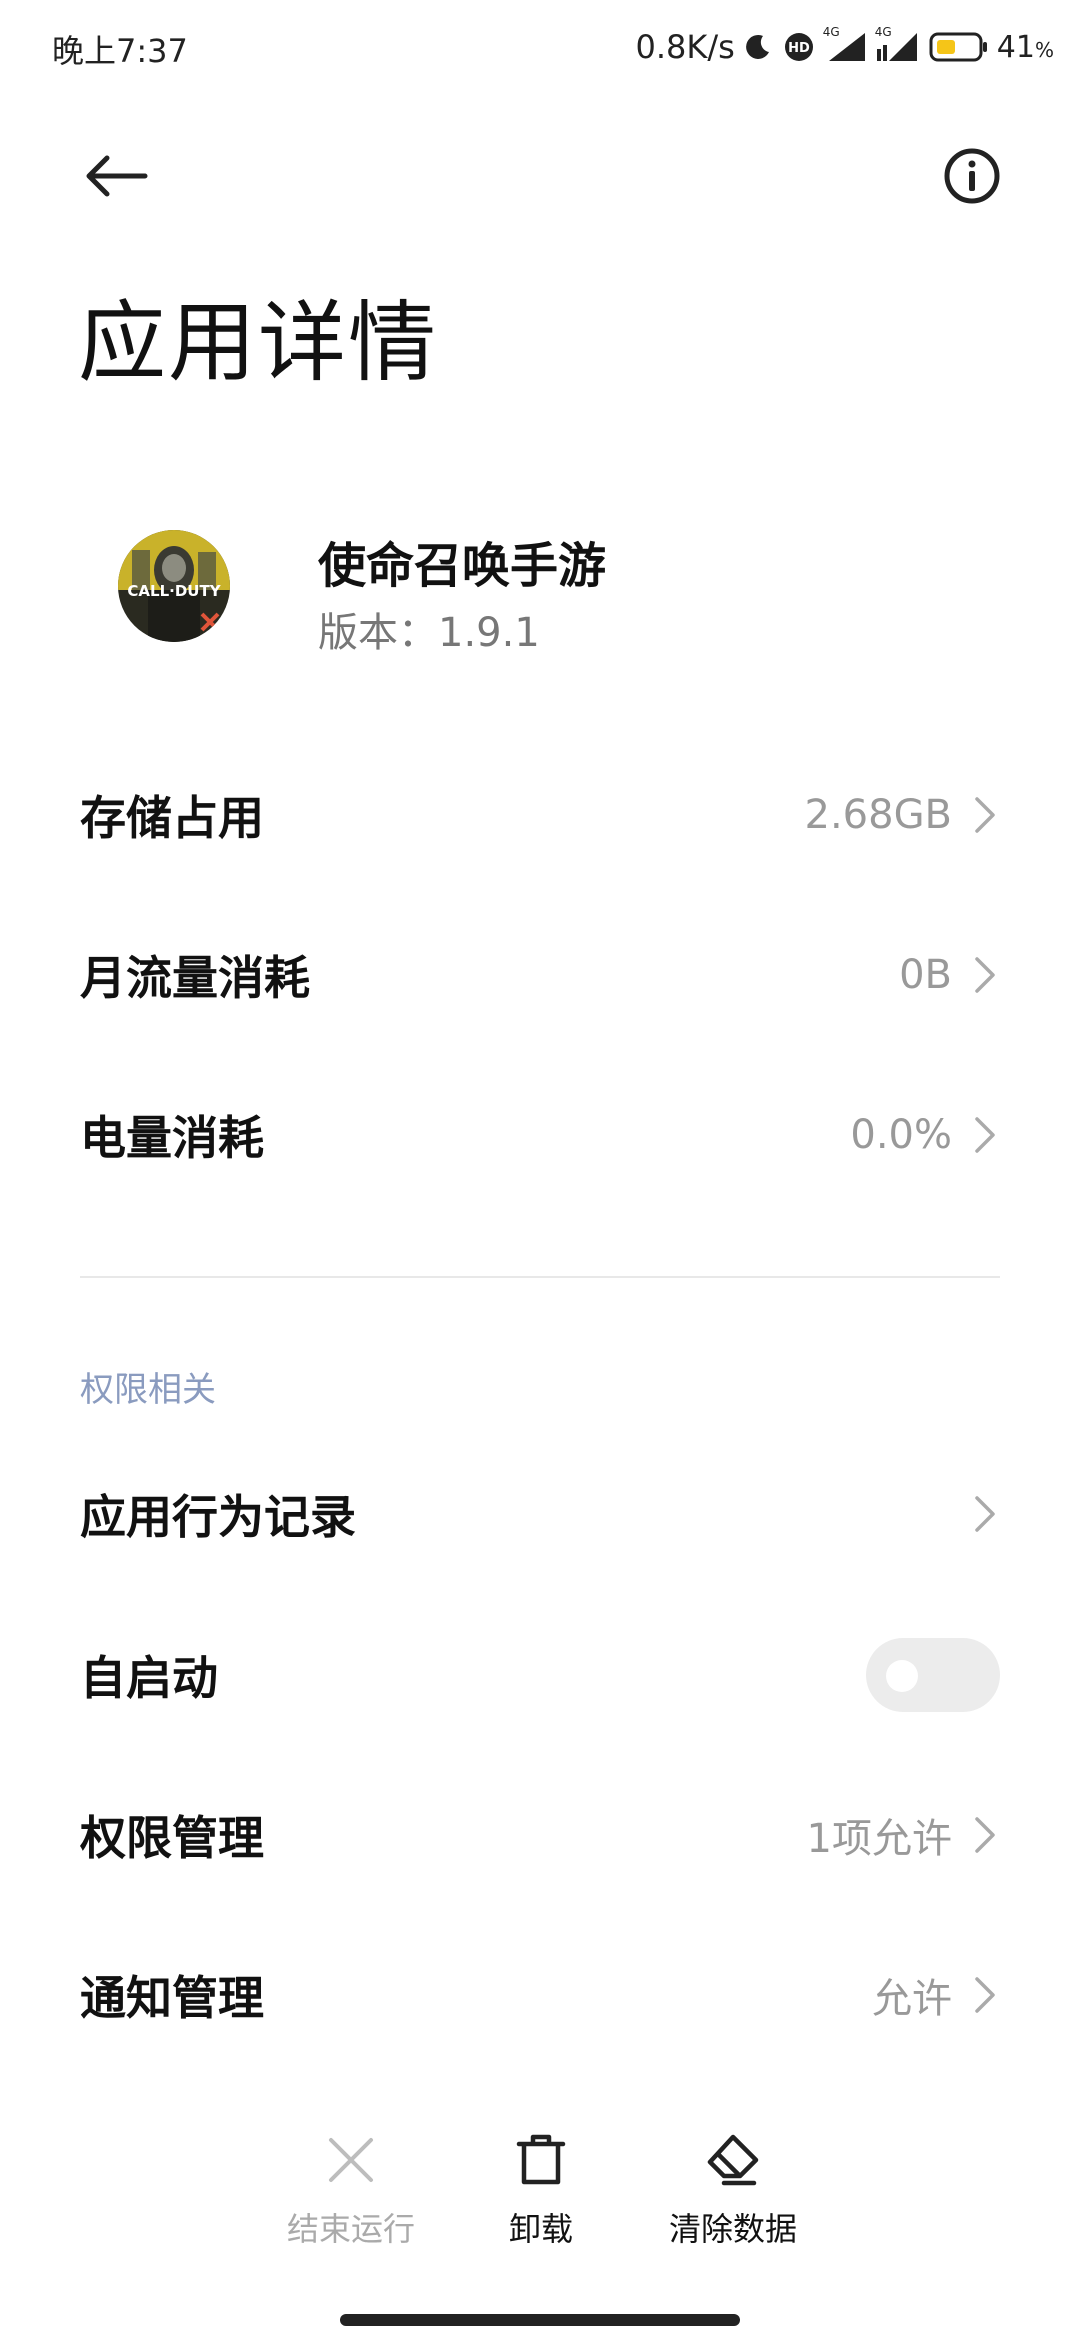  I want to click on stop-running-button: 结束运行, so click(351, 2189).